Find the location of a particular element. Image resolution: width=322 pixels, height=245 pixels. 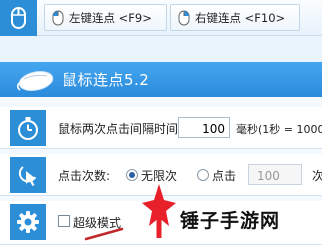

top-toolbar: 左键连点 <F9> 右键连点 <F10> is located at coordinates (161, 18).